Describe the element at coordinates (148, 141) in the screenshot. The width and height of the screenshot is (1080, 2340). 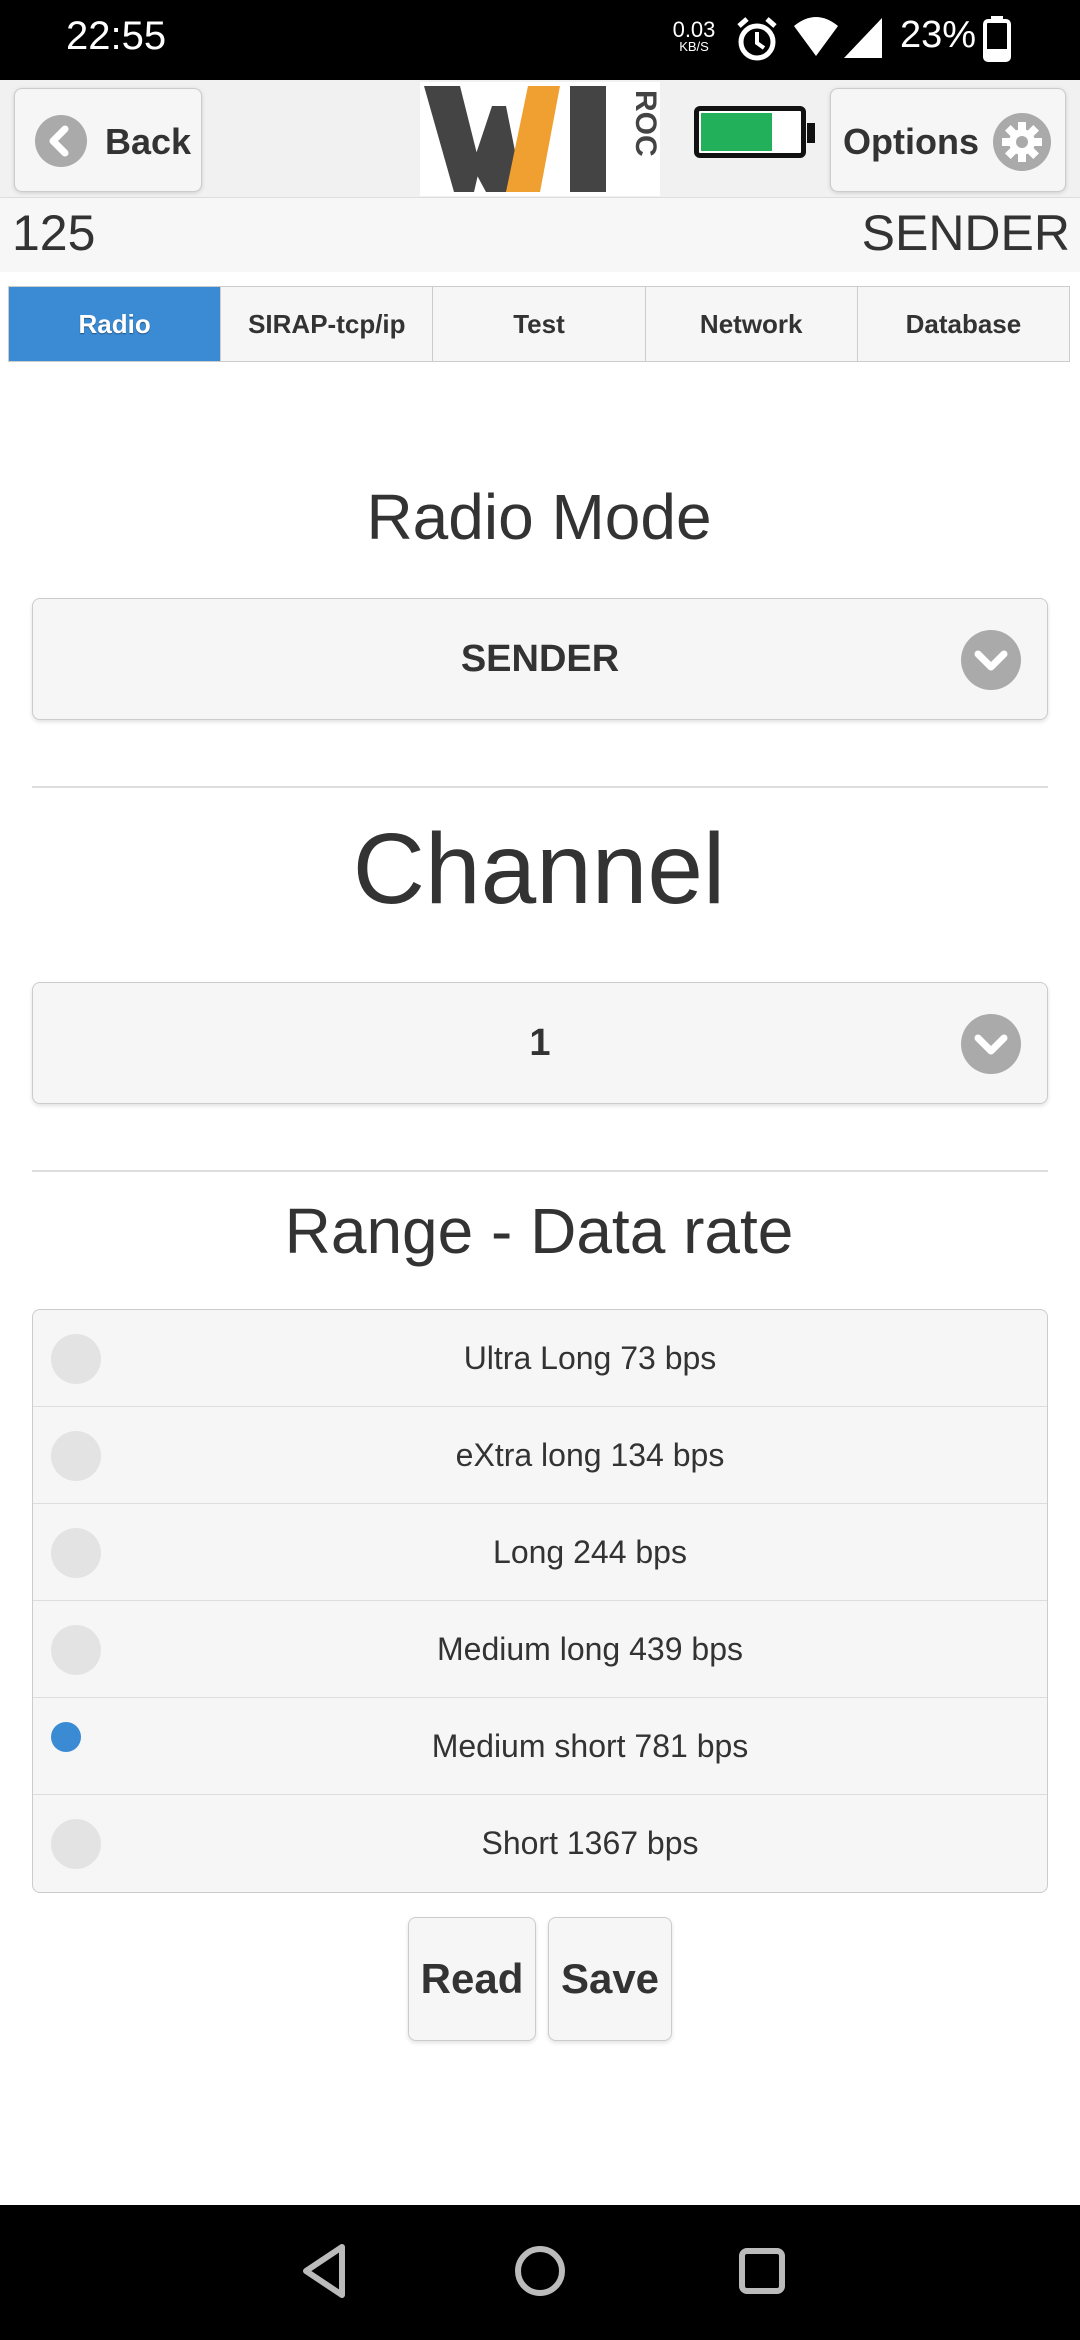
I see `back-label: Back` at that location.